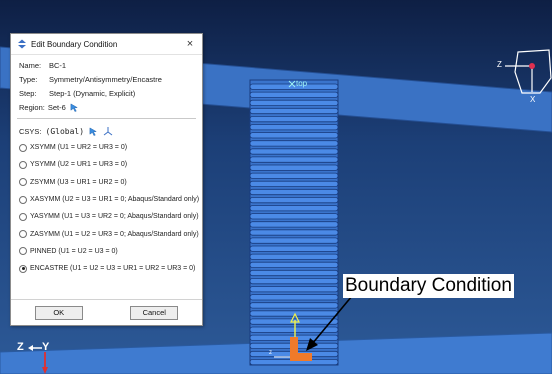 The height and width of the screenshot is (374, 552). I want to click on triad-z-label: Z, so click(499, 64).